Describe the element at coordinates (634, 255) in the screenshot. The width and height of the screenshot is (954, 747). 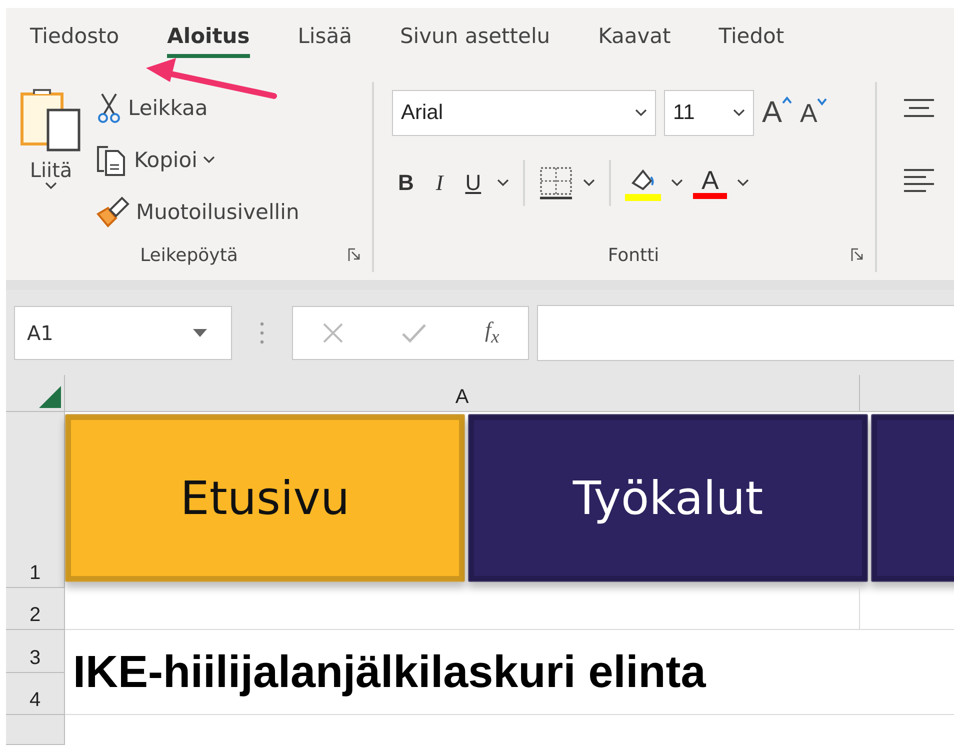
I see `group-label: Fontti` at that location.